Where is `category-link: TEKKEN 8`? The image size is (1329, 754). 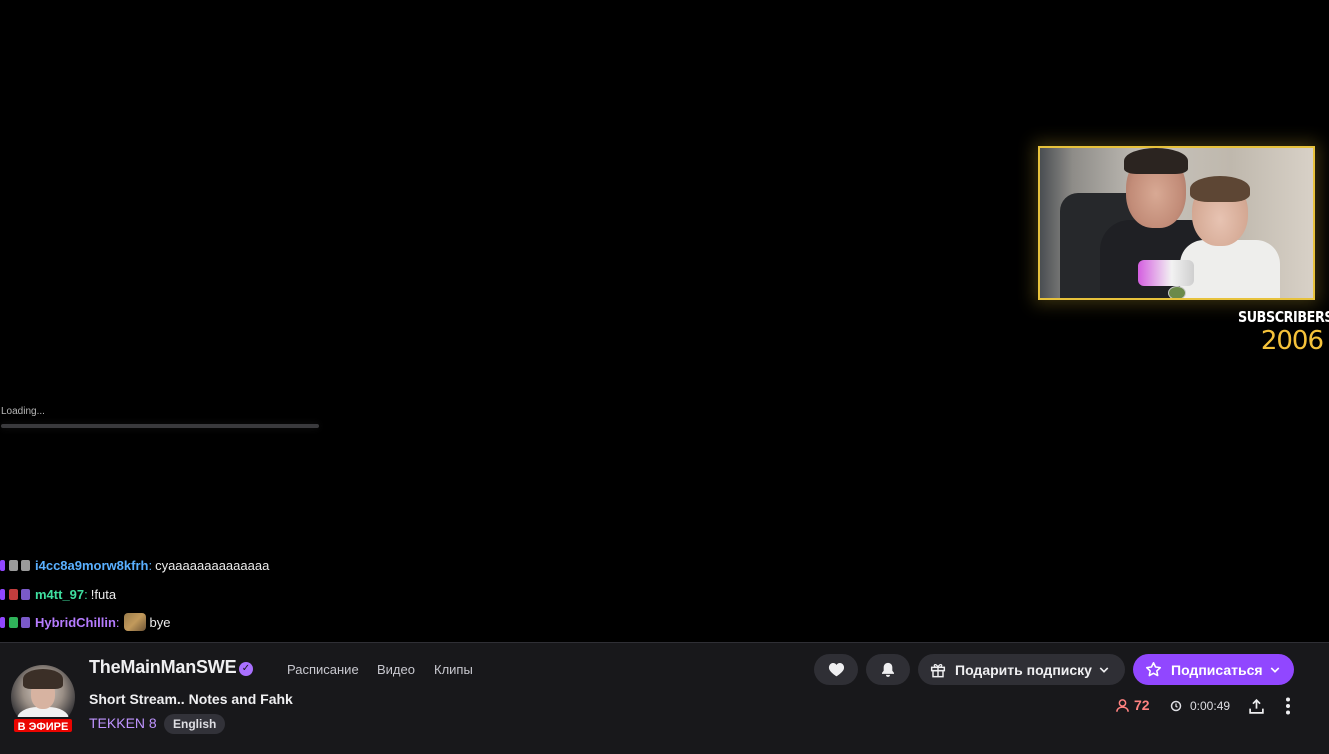
category-link: TEKKEN 8 is located at coordinates (123, 723).